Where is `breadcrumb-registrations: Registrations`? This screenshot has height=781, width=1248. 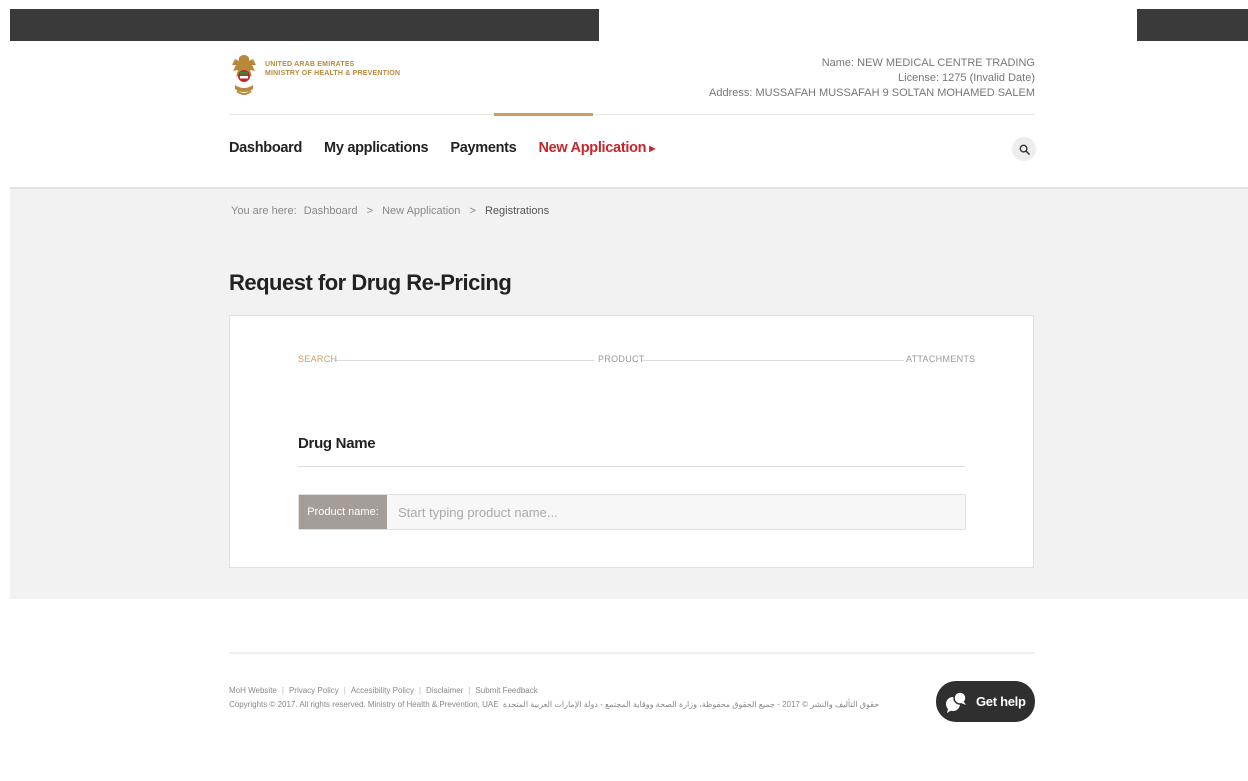 breadcrumb-registrations: Registrations is located at coordinates (517, 211).